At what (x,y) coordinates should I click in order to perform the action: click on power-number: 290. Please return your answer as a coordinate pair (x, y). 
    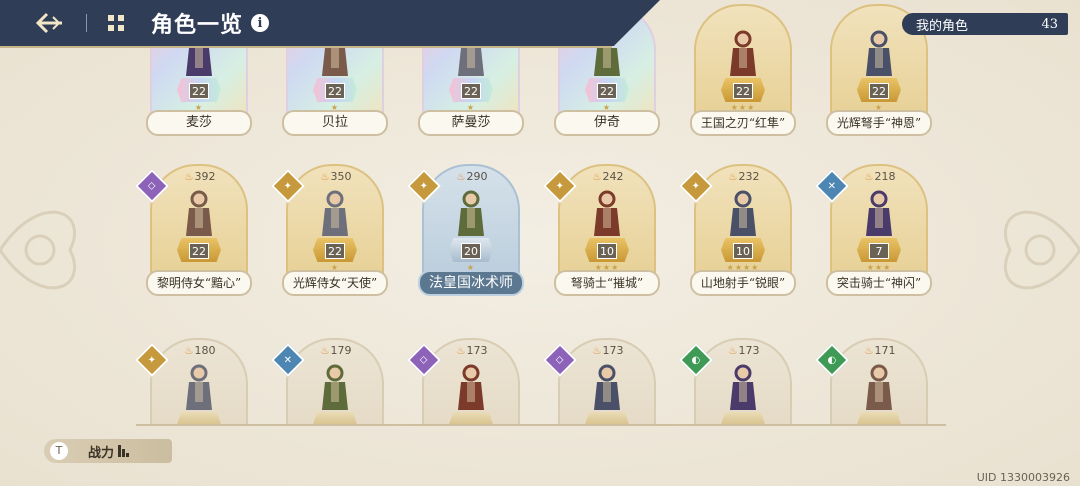
    Looking at the image, I should click on (477, 176).